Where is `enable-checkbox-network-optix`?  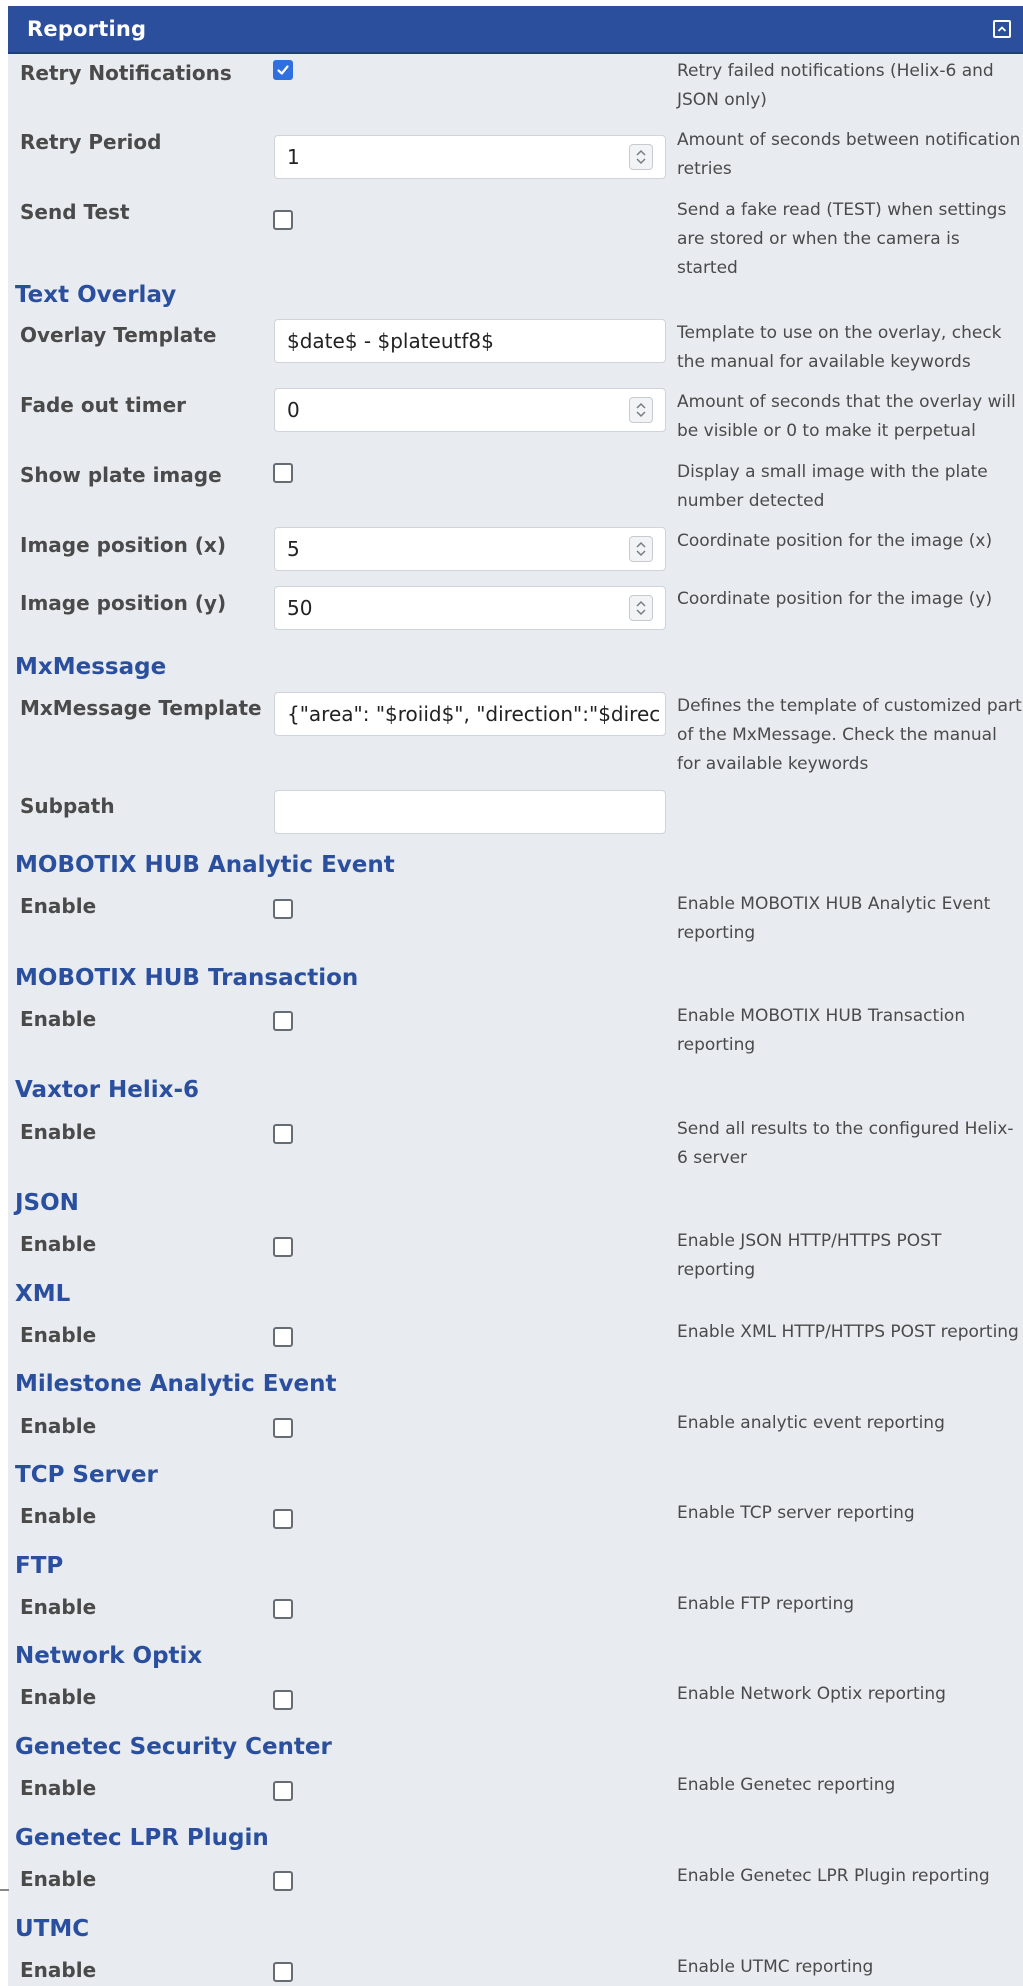 enable-checkbox-network-optix is located at coordinates (283, 1700).